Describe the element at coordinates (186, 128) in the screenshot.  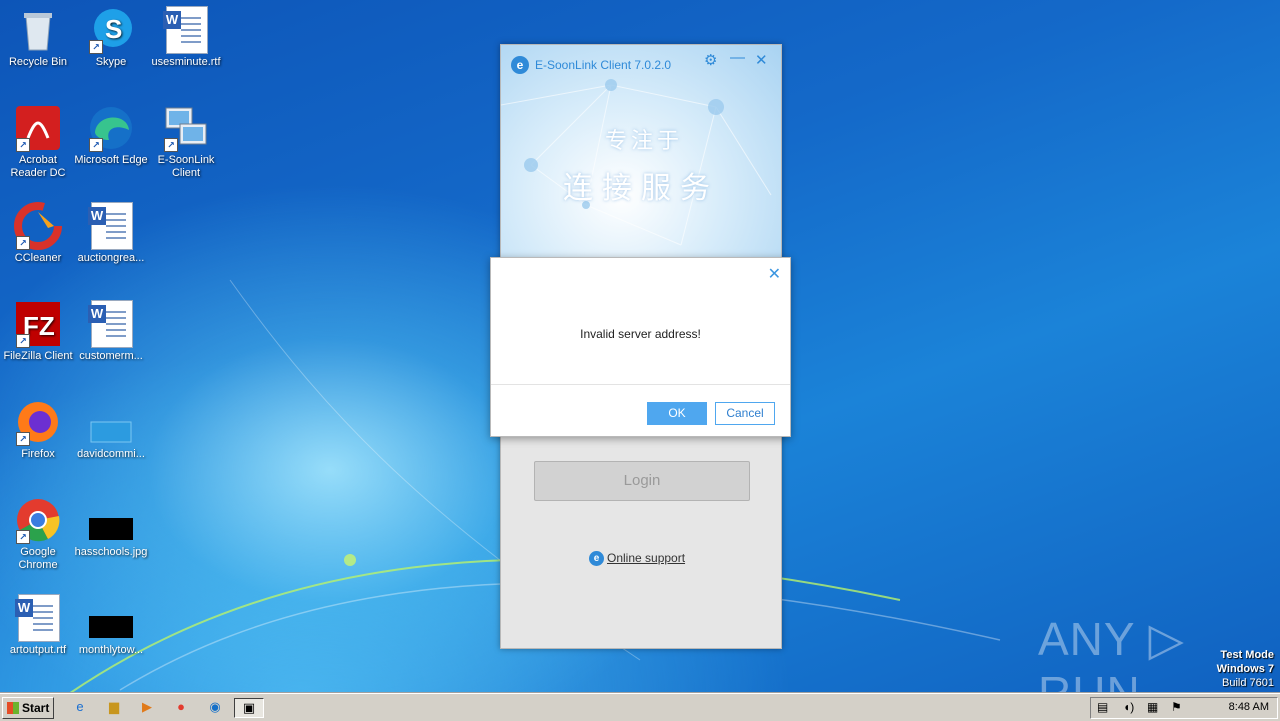
I see `esoonlink-icon: ↗` at that location.